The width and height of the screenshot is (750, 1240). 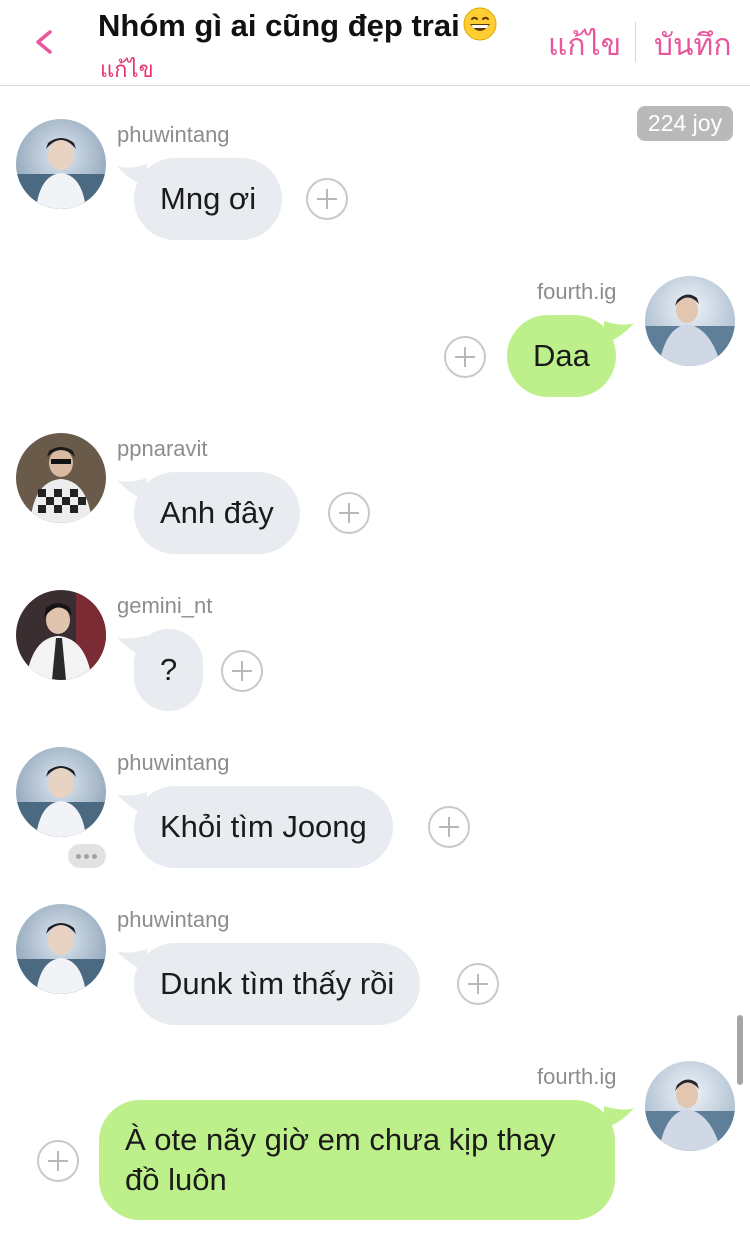 What do you see at coordinates (561, 356) in the screenshot?
I see `message-bubble-outgoing: Daa` at bounding box center [561, 356].